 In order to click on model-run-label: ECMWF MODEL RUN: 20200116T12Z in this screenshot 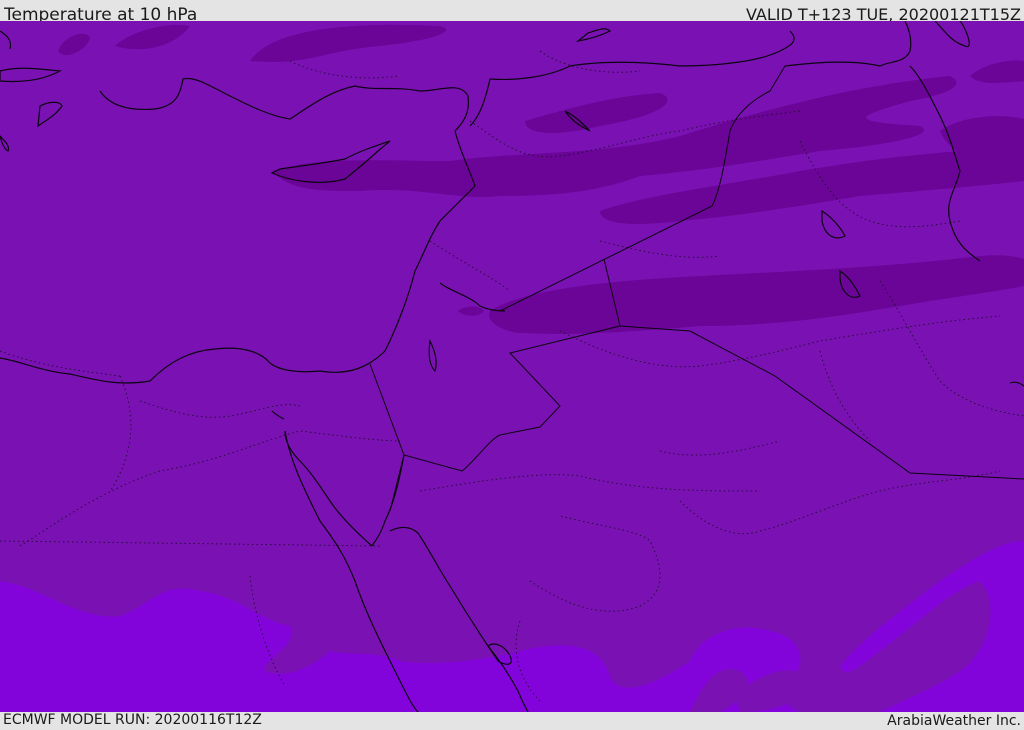, I will do `click(132, 720)`.